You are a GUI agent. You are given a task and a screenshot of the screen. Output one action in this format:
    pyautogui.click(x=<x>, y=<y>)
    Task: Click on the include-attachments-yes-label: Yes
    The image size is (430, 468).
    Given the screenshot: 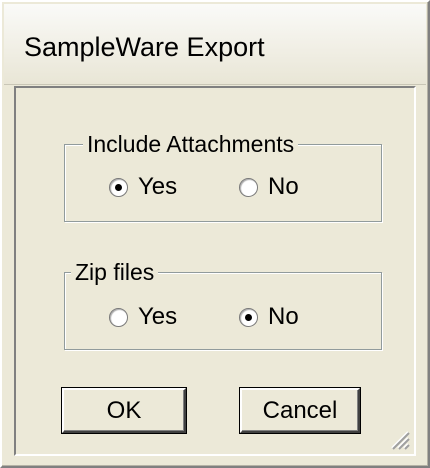 What is the action you would take?
    pyautogui.click(x=158, y=186)
    